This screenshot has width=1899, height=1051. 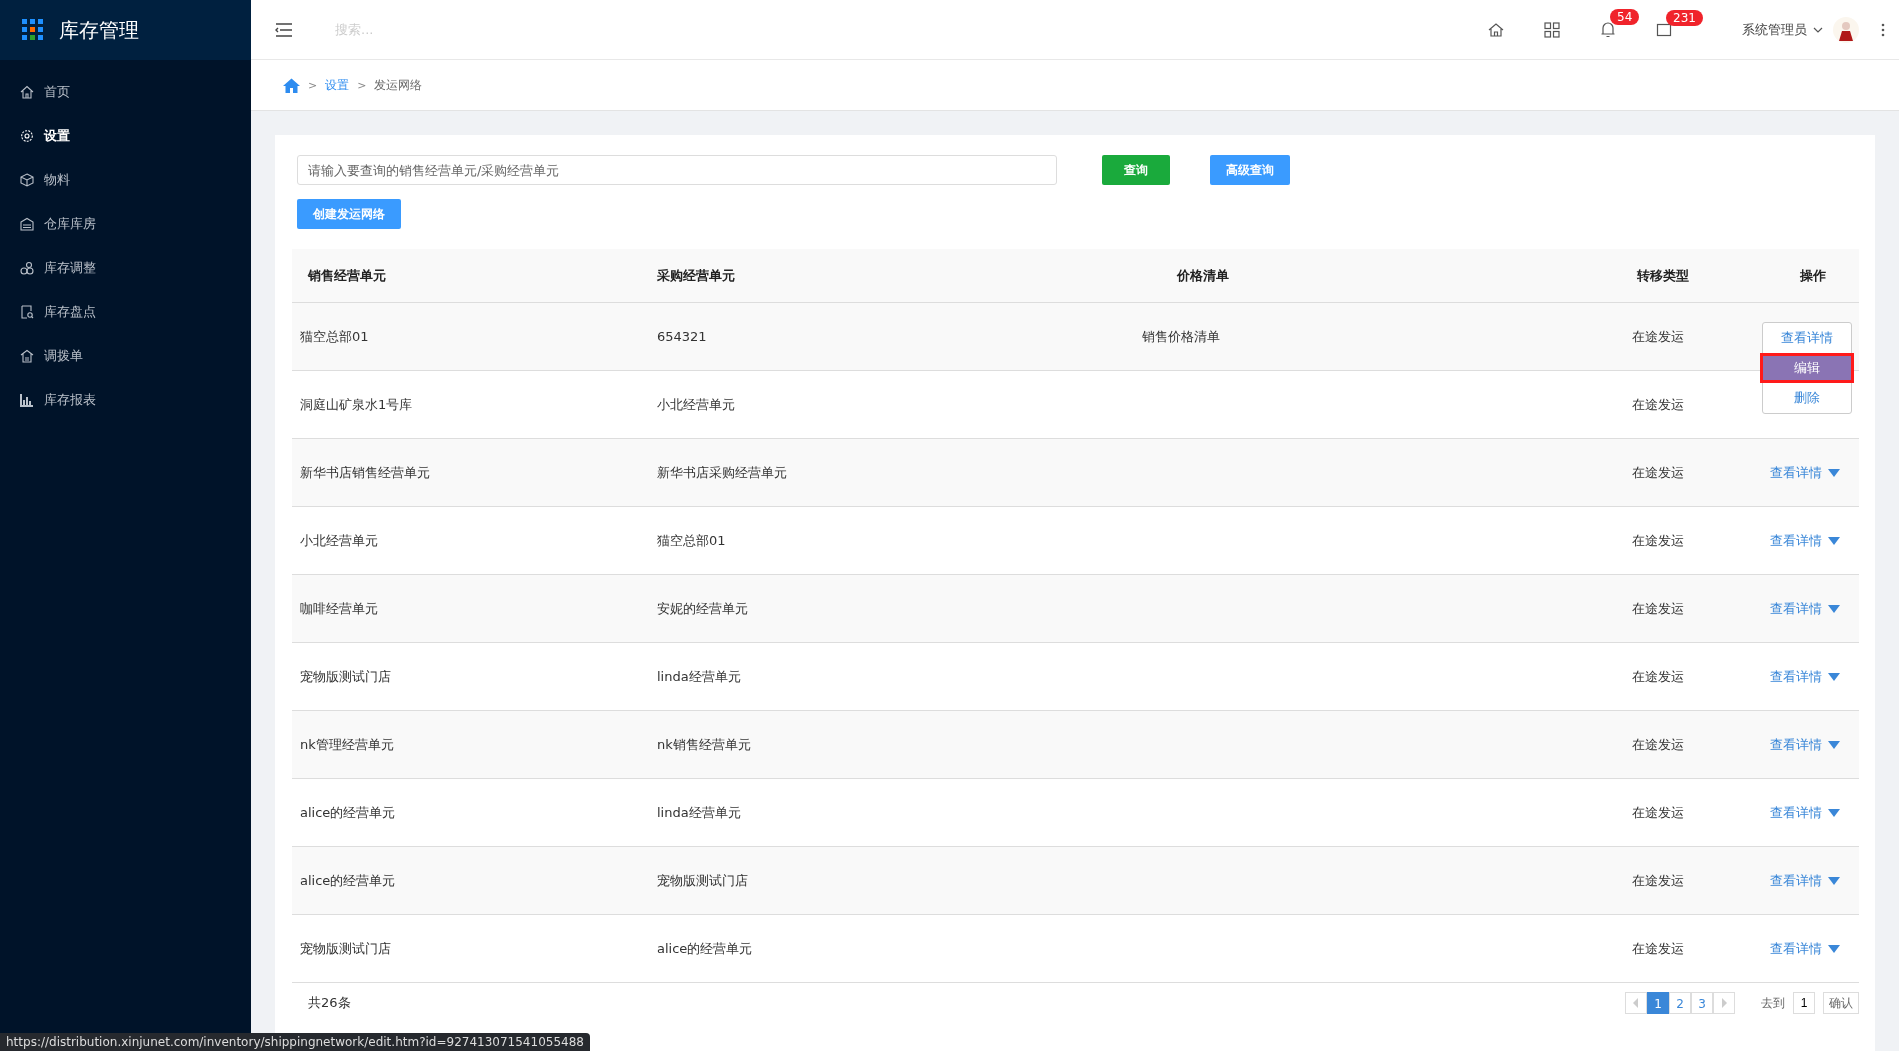 What do you see at coordinates (284, 29) in the screenshot?
I see `menu-icon` at bounding box center [284, 29].